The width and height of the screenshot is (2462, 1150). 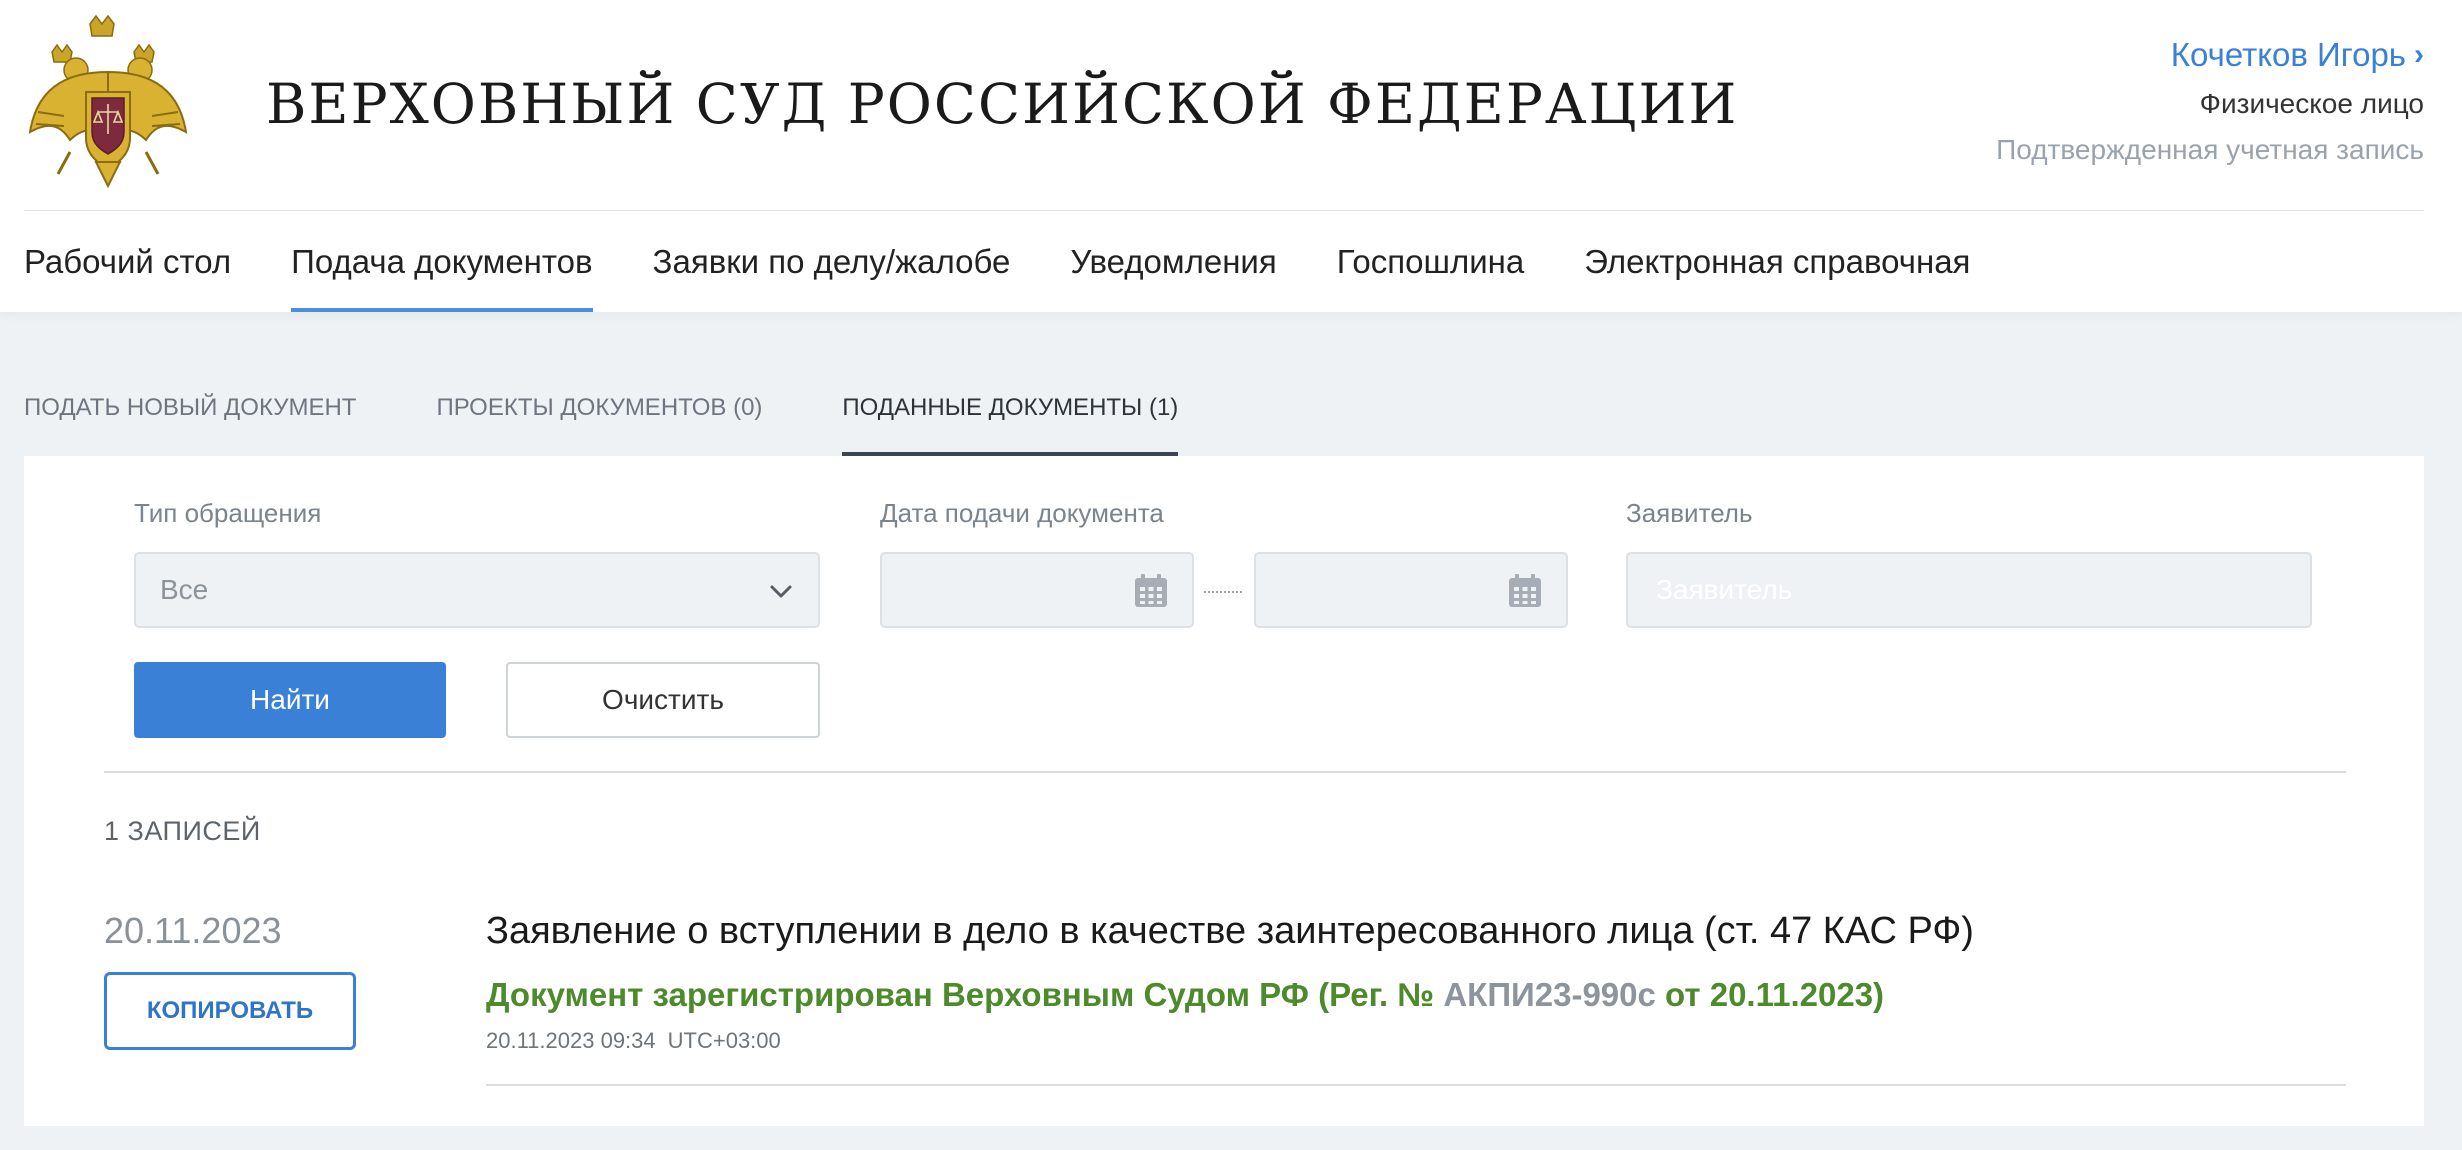 What do you see at coordinates (184, 589) in the screenshot?
I see `appeal-type-value: Все` at bounding box center [184, 589].